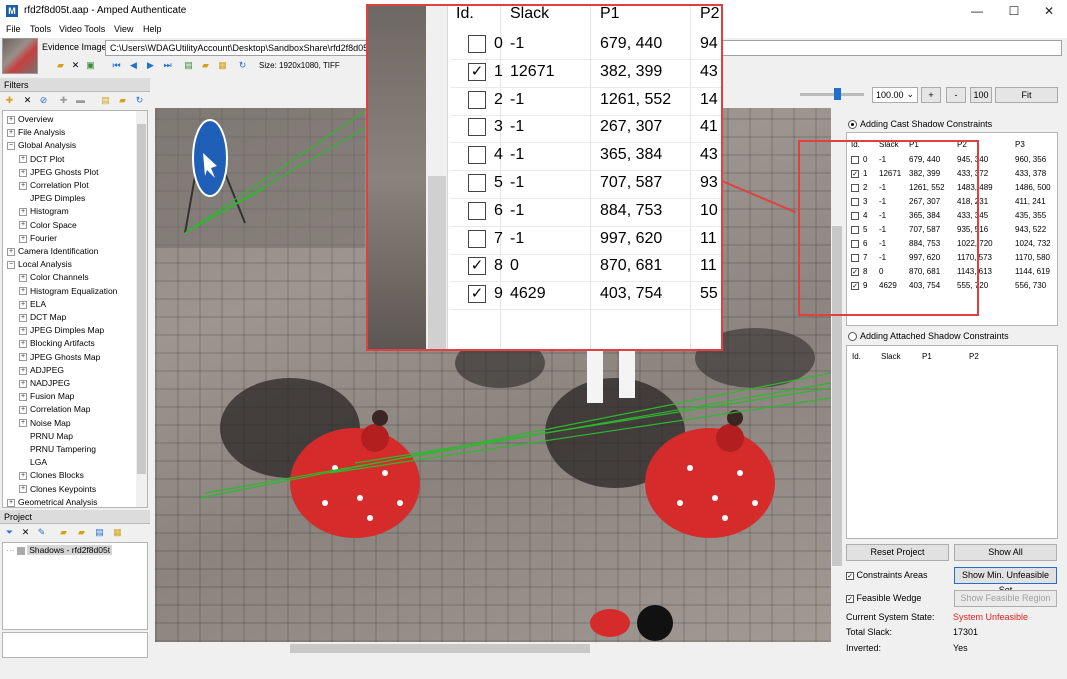 The image size is (1067, 679). What do you see at coordinates (68, 292) in the screenshot?
I see `filter-tree-item: + Histogram Equalization` at bounding box center [68, 292].